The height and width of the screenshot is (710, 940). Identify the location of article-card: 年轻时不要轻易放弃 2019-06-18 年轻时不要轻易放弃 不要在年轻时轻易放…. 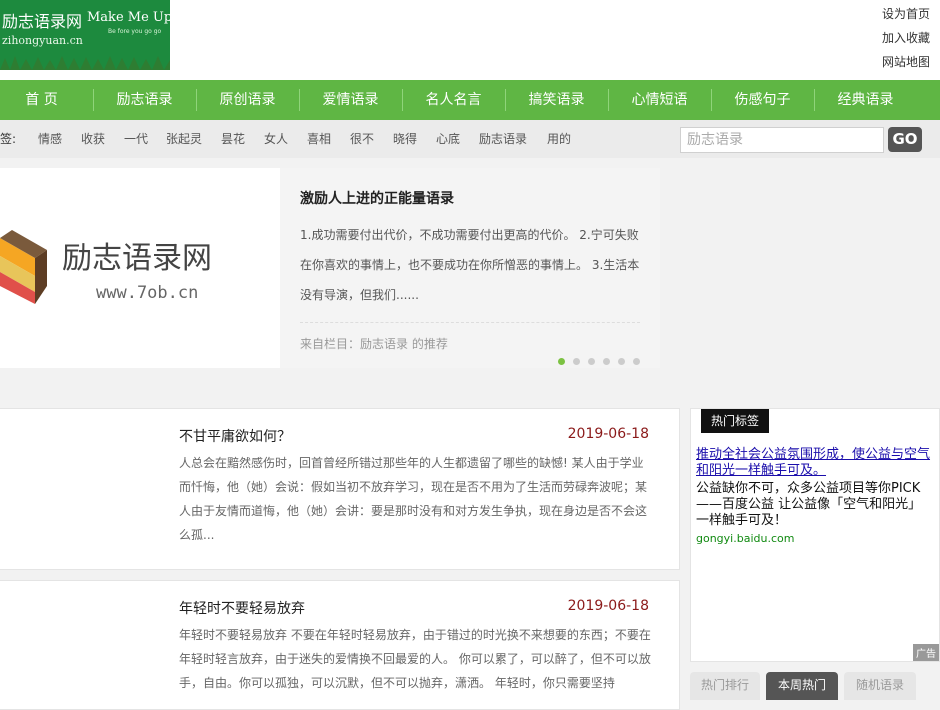
(340, 645).